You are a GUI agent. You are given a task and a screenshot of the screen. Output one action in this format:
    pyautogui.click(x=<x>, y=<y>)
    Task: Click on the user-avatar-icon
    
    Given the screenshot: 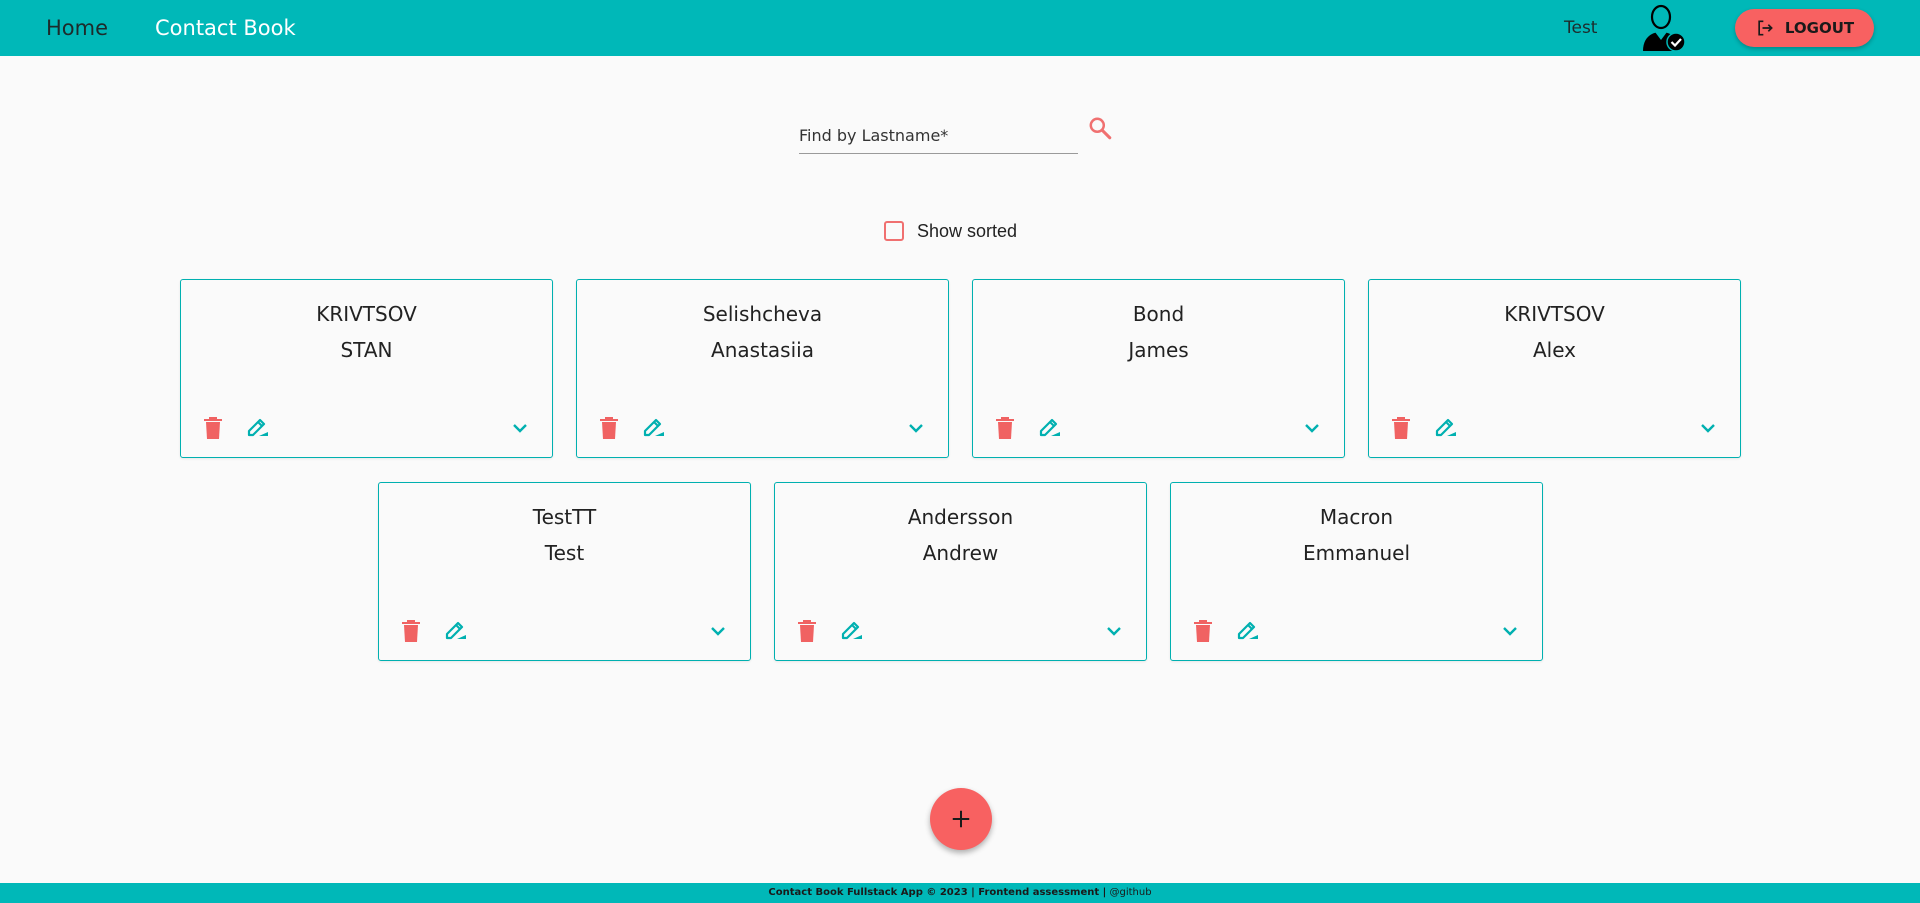 What is the action you would take?
    pyautogui.click(x=1664, y=28)
    